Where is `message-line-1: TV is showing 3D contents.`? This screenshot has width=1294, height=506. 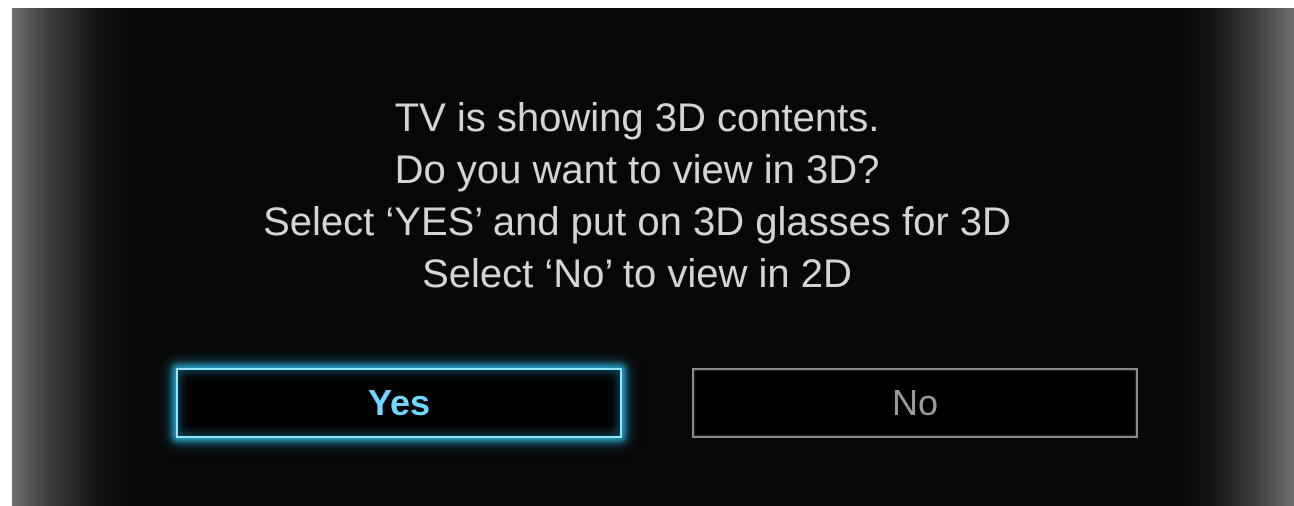 message-line-1: TV is showing 3D contents. is located at coordinates (637, 118).